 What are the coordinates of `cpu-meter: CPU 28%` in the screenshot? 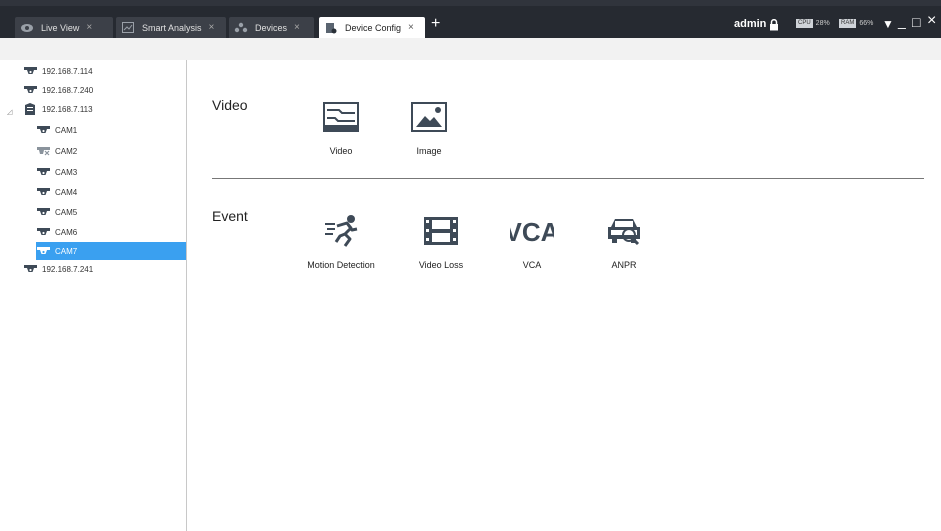 It's located at (813, 23).